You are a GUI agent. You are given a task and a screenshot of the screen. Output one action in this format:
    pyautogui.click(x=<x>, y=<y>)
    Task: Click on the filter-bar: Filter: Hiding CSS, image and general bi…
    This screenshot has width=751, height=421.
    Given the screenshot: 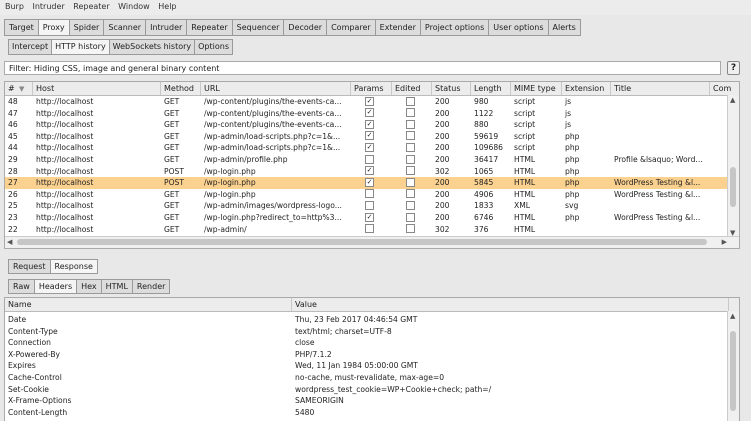 What is the action you would take?
    pyautogui.click(x=362, y=68)
    